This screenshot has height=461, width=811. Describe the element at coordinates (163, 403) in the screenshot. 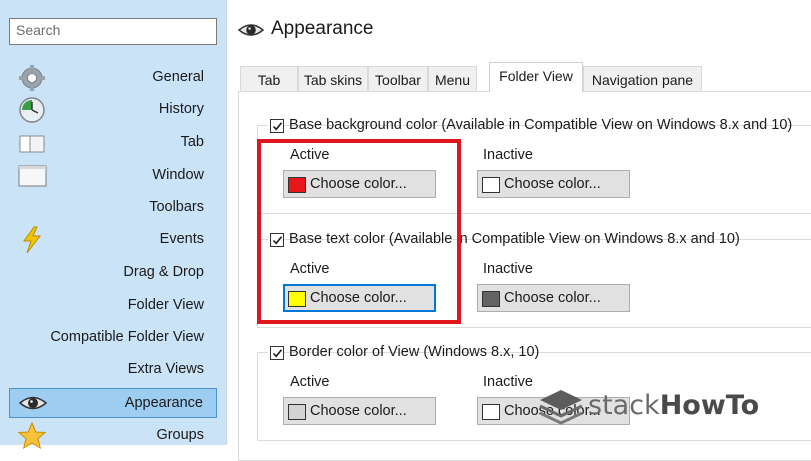

I see `sidebar-item-label: Appearance` at that location.